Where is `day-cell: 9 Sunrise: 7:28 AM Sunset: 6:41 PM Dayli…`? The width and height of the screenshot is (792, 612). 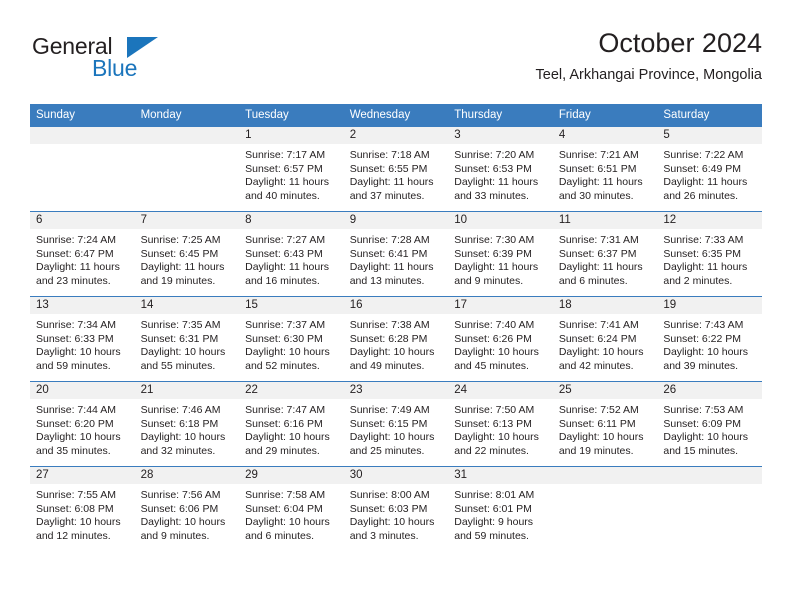
day-cell: 9 Sunrise: 7:28 AM Sunset: 6:41 PM Dayli… is located at coordinates (396, 254).